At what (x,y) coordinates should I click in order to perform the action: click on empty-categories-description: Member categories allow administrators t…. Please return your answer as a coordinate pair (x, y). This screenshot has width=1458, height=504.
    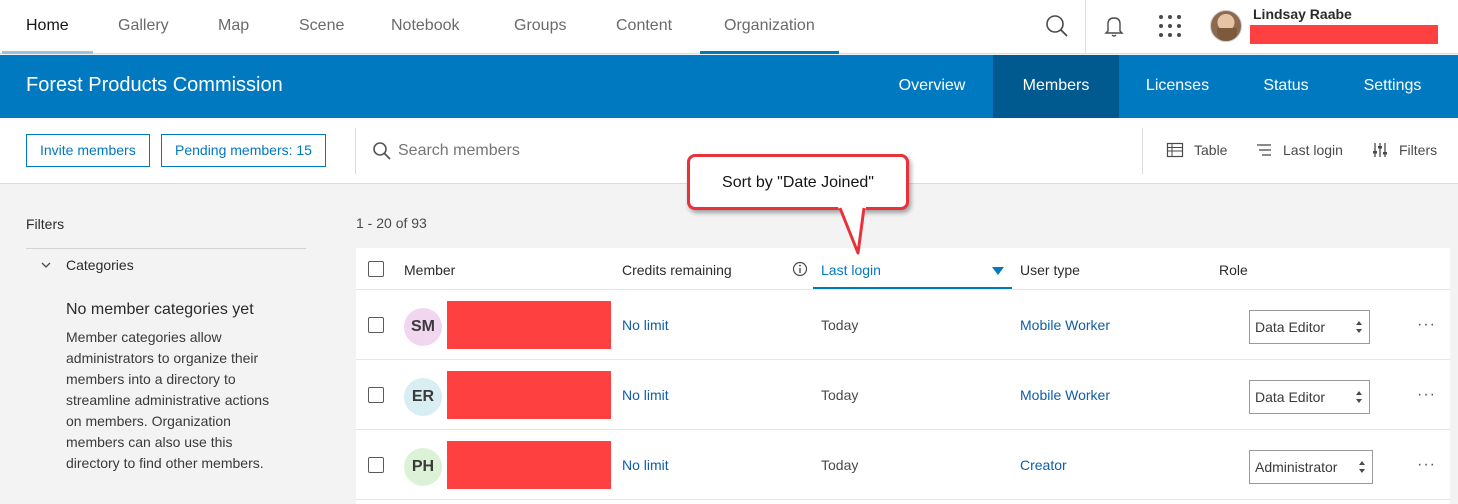
    Looking at the image, I should click on (168, 400).